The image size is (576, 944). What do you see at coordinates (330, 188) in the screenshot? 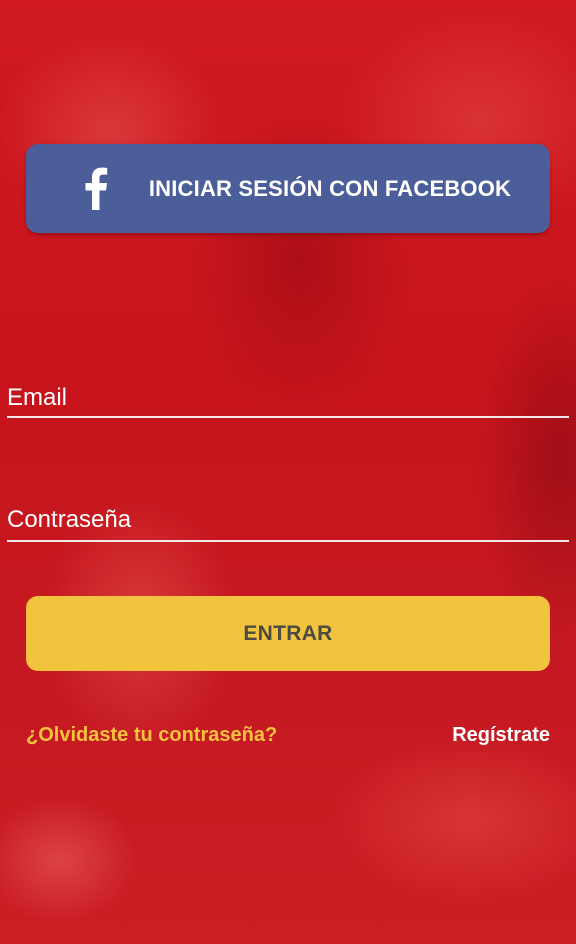
I see `facebook-login-label: INICIAR SESIÓN CON FACEBOOK` at bounding box center [330, 188].